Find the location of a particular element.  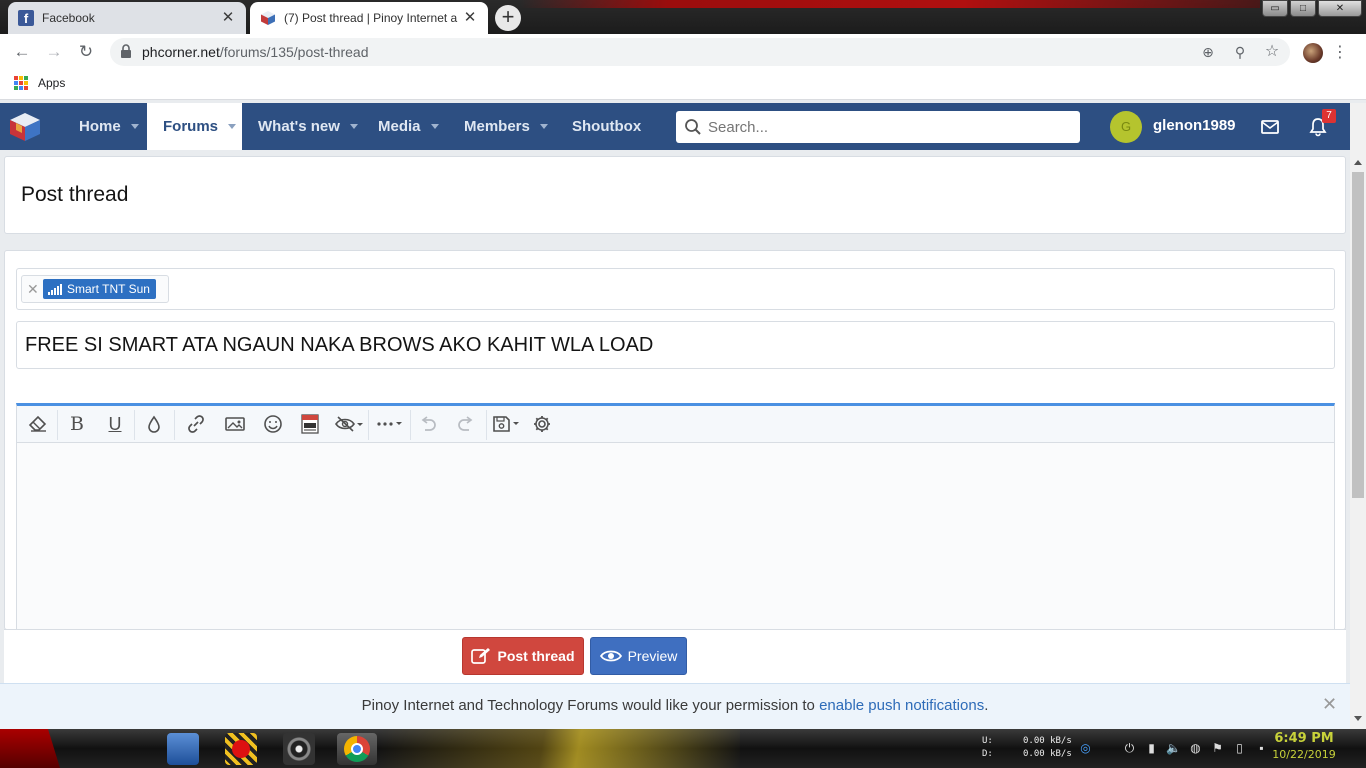

chrome-taskbar-item is located at coordinates (357, 749).